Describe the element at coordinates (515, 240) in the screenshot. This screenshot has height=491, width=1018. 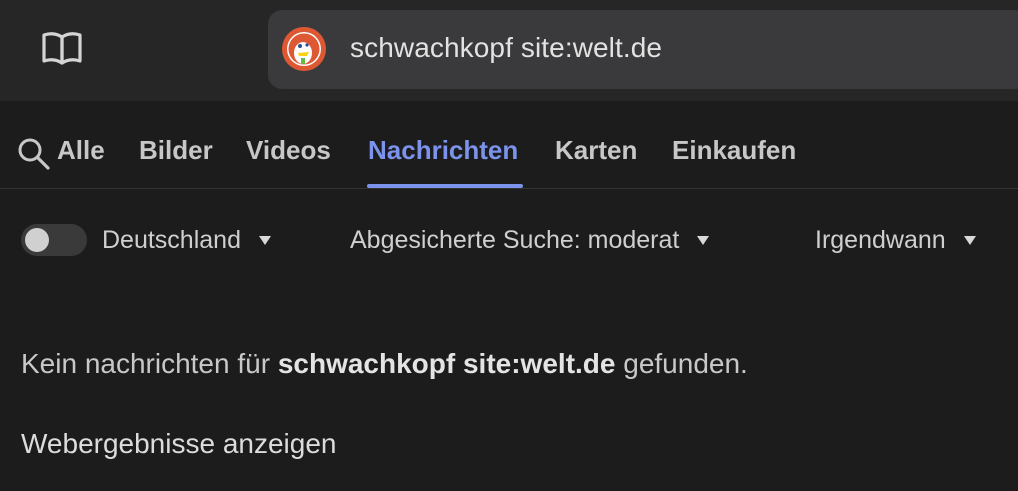
I see `safe-search-label: Abgesicherte Suche: moderat` at that location.